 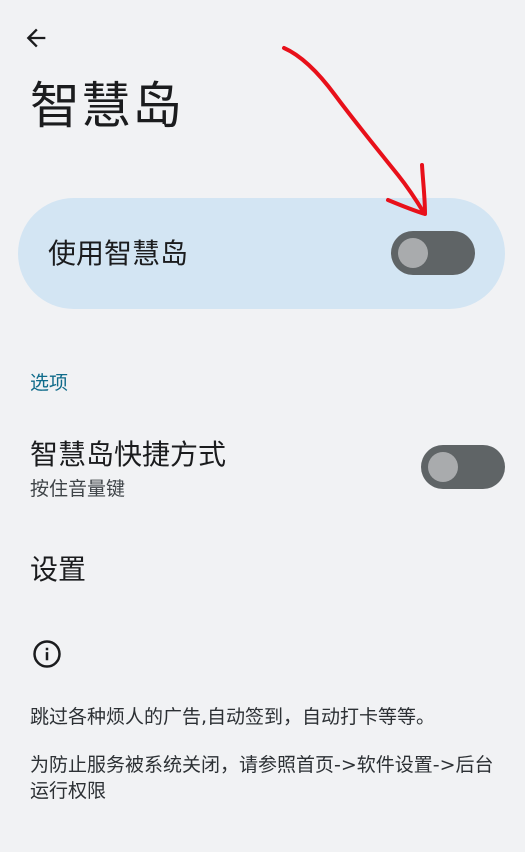 I want to click on footer-permission-hint: 为防止服务被系统关闭，请参照首页->软件设置->后台运行权限, so click(x=262, y=778).